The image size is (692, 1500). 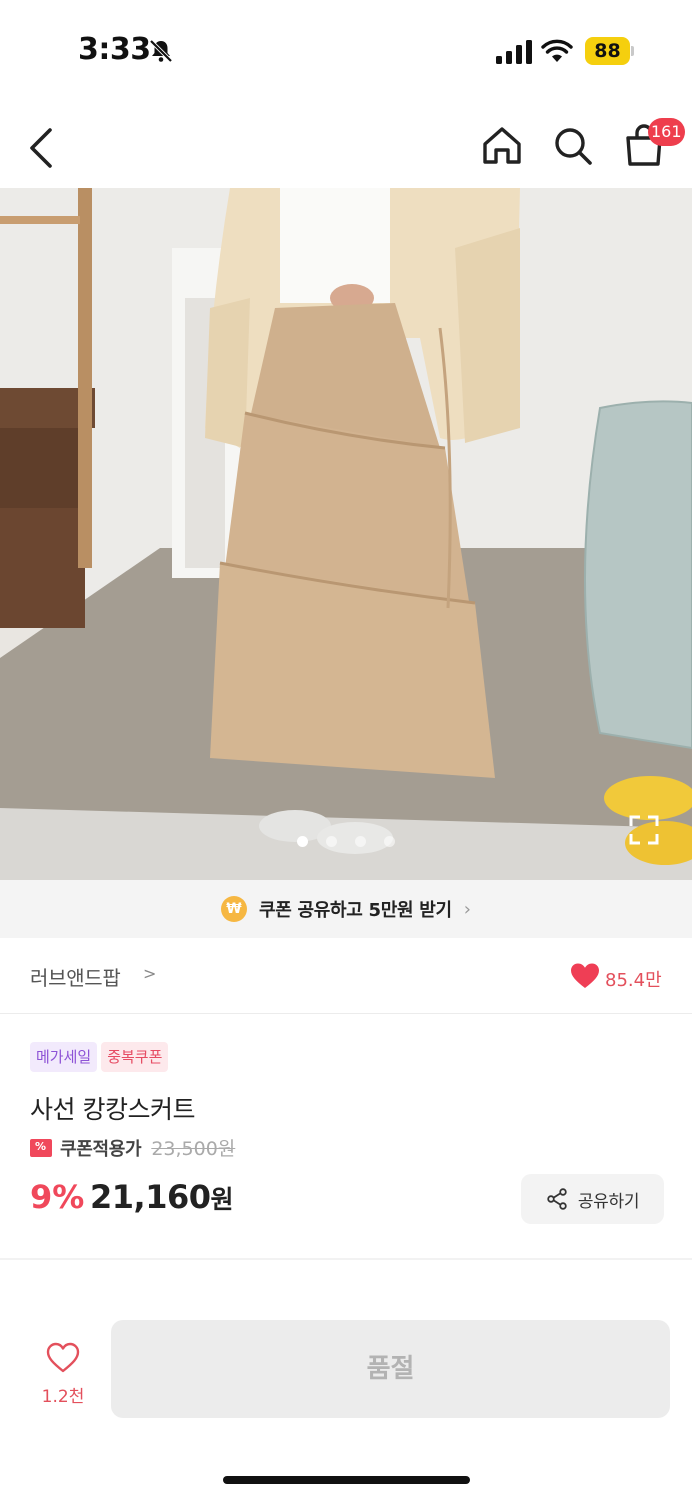 I want to click on share-button: 공유하기, so click(x=592, y=1199).